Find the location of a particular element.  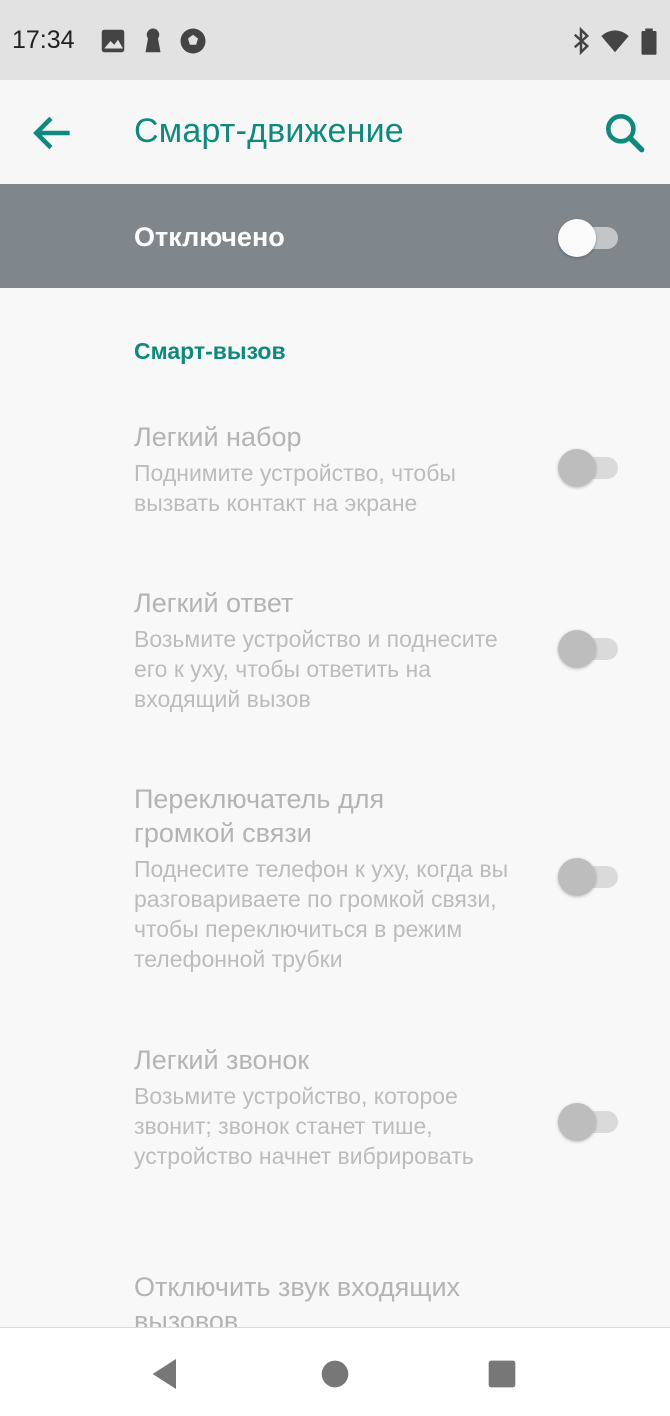

pref-item-mute-incoming: Отключить звук входящих вызовов is located at coordinates (335, 1298).